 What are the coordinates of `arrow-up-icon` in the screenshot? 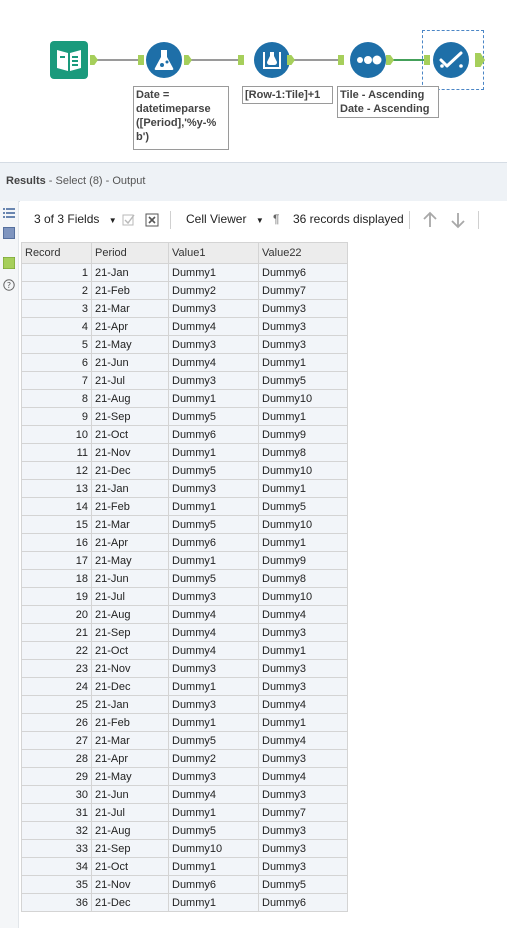 It's located at (430, 220).